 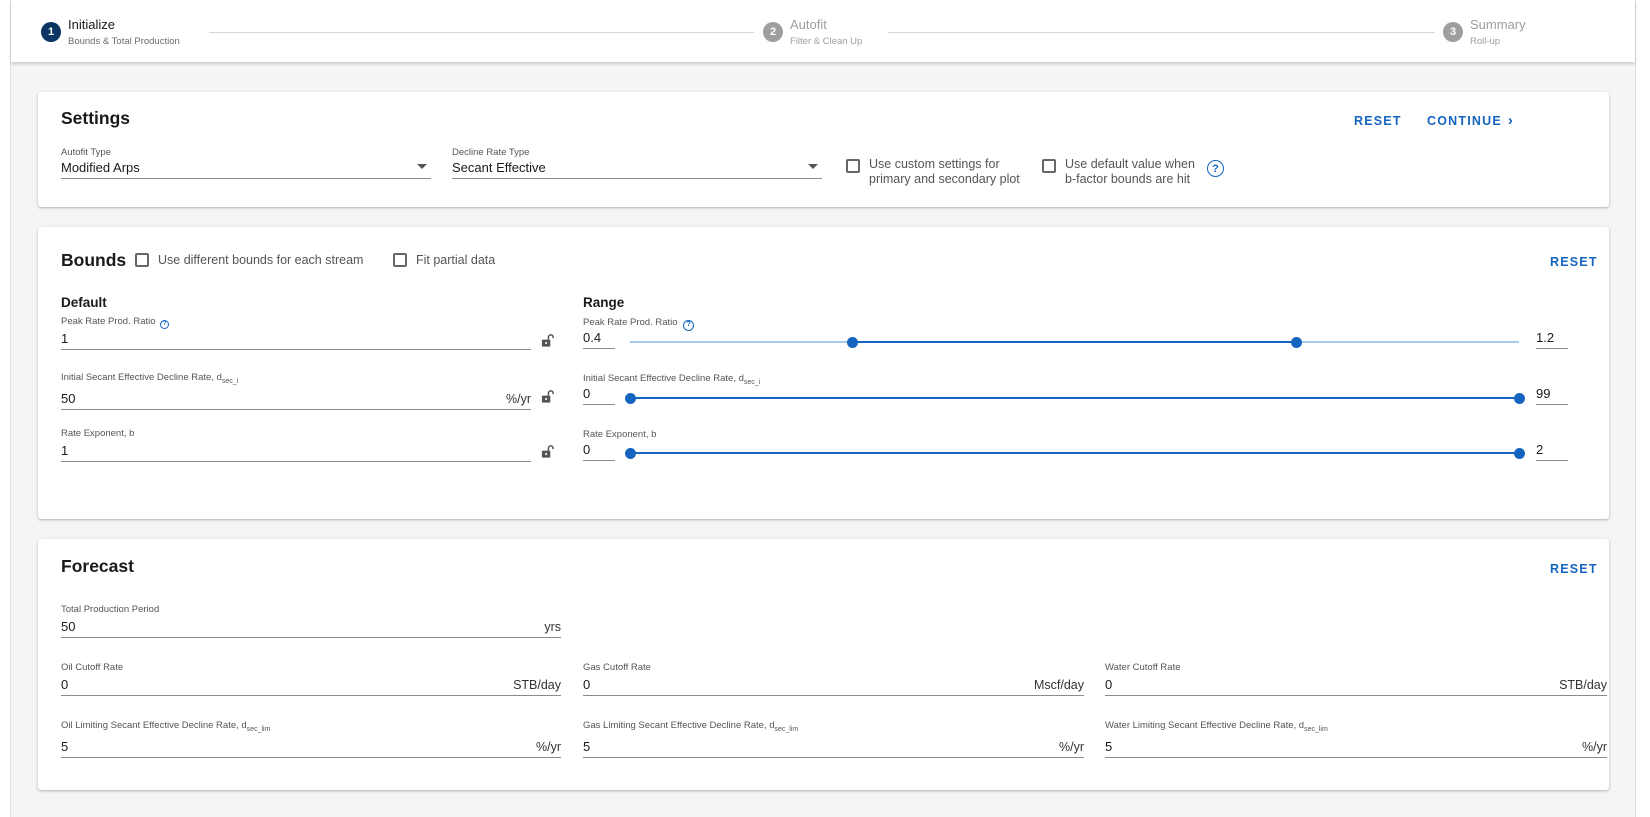 I want to click on step-title: Autofit, so click(x=808, y=24).